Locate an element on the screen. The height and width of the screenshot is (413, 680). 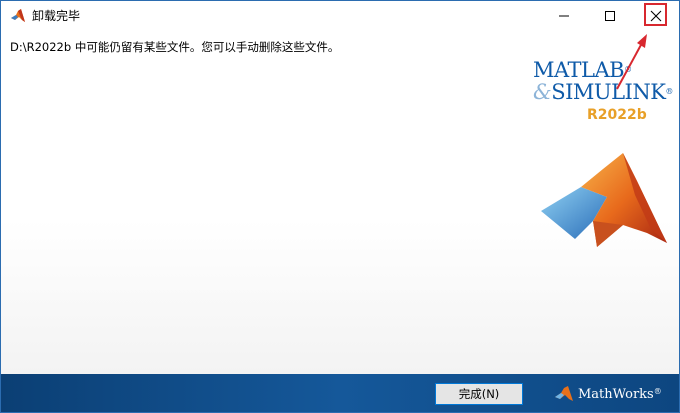
title-bar: 卸载完毕 is located at coordinates (340, 16).